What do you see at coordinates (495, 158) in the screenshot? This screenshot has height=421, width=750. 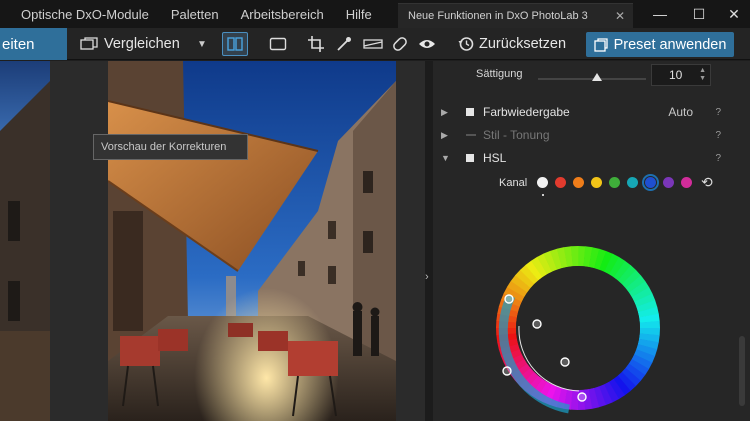 I see `section-title: HSL` at bounding box center [495, 158].